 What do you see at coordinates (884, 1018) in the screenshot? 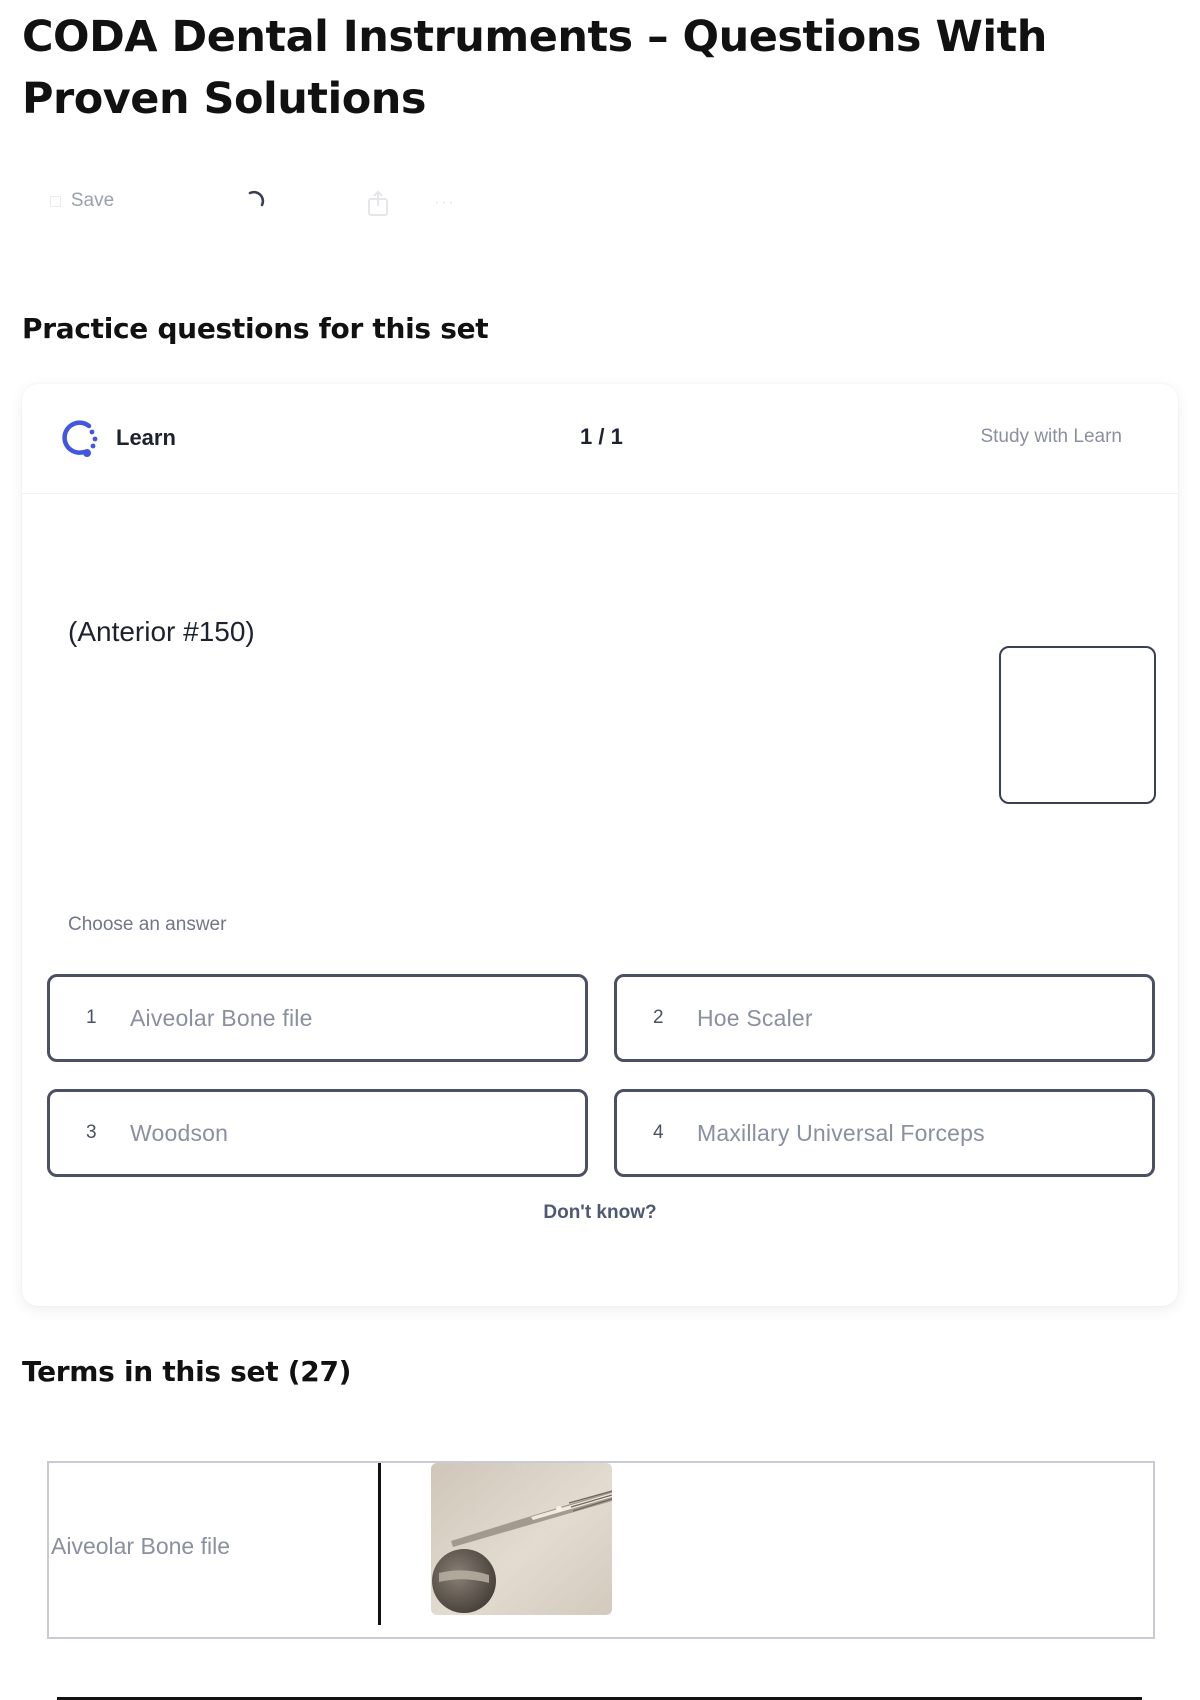
I see `answer-option-2: 2 Hoe Scaler` at bounding box center [884, 1018].